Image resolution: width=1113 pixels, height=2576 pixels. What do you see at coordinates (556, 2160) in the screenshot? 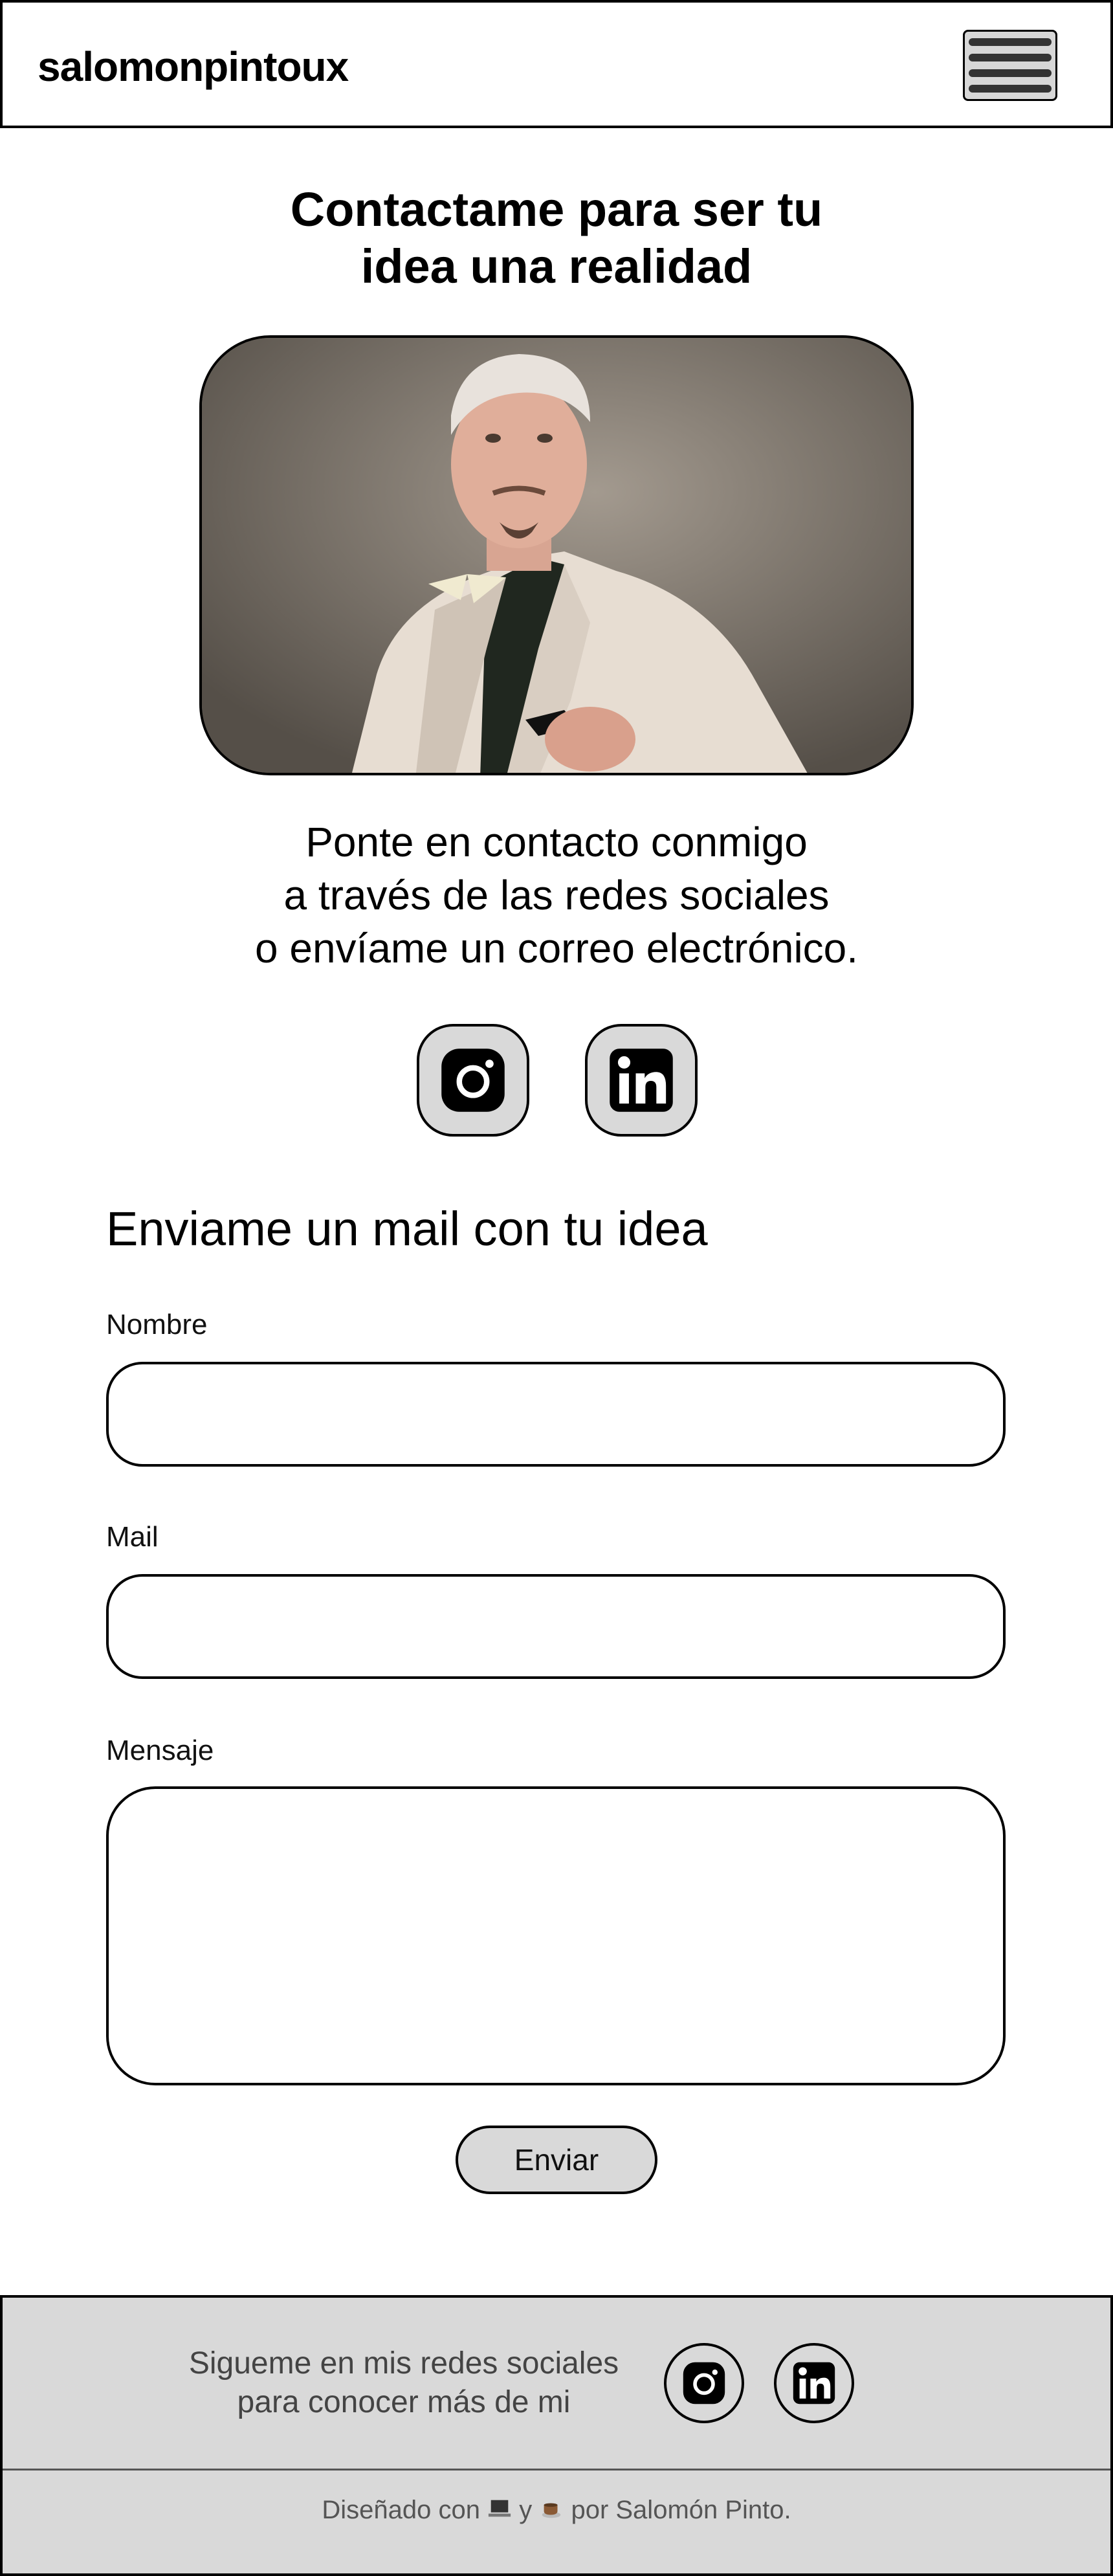
I see `send-button: Enviar` at bounding box center [556, 2160].